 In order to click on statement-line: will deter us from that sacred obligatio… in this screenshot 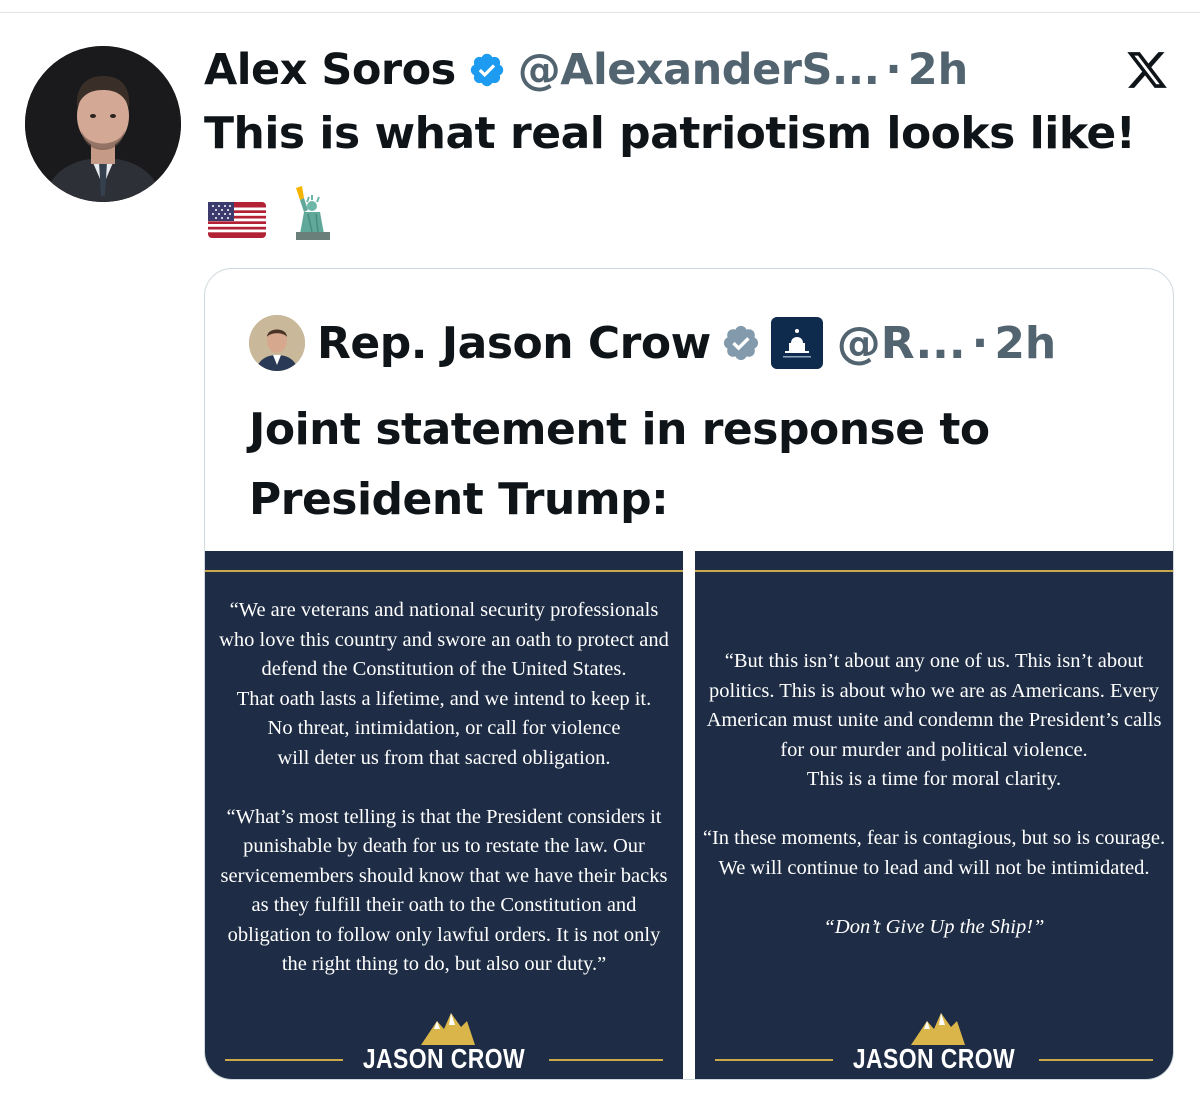, I will do `click(444, 757)`.